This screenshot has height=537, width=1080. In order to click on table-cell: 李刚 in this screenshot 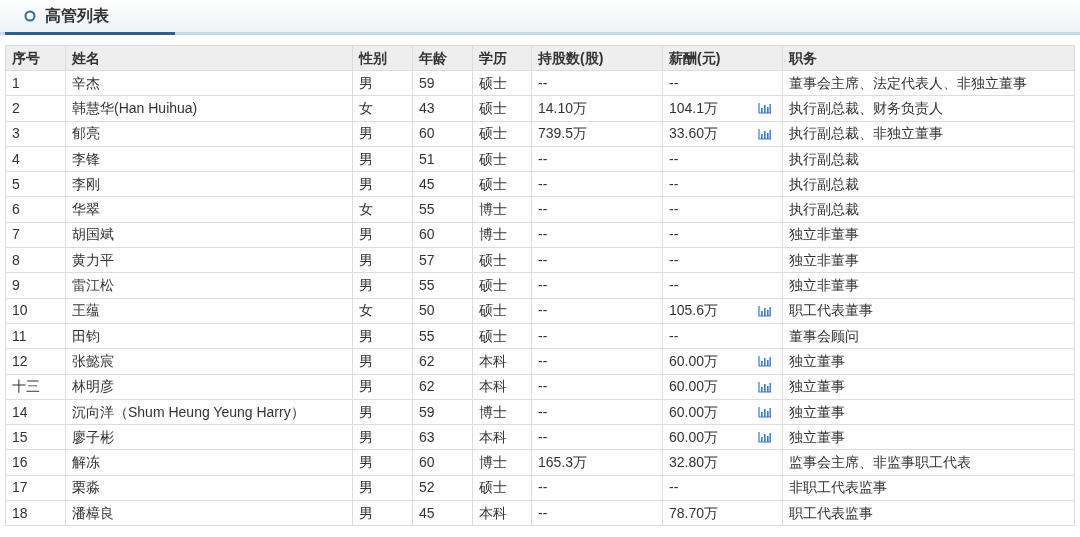, I will do `click(209, 184)`.